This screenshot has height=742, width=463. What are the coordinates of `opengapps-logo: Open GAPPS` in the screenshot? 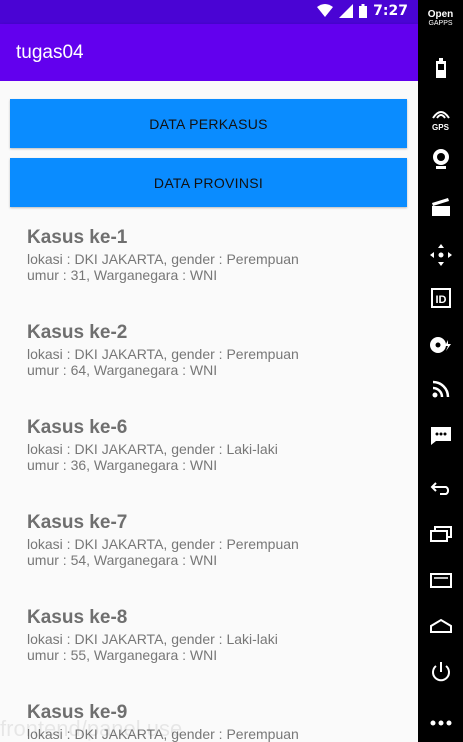 It's located at (440, 19).